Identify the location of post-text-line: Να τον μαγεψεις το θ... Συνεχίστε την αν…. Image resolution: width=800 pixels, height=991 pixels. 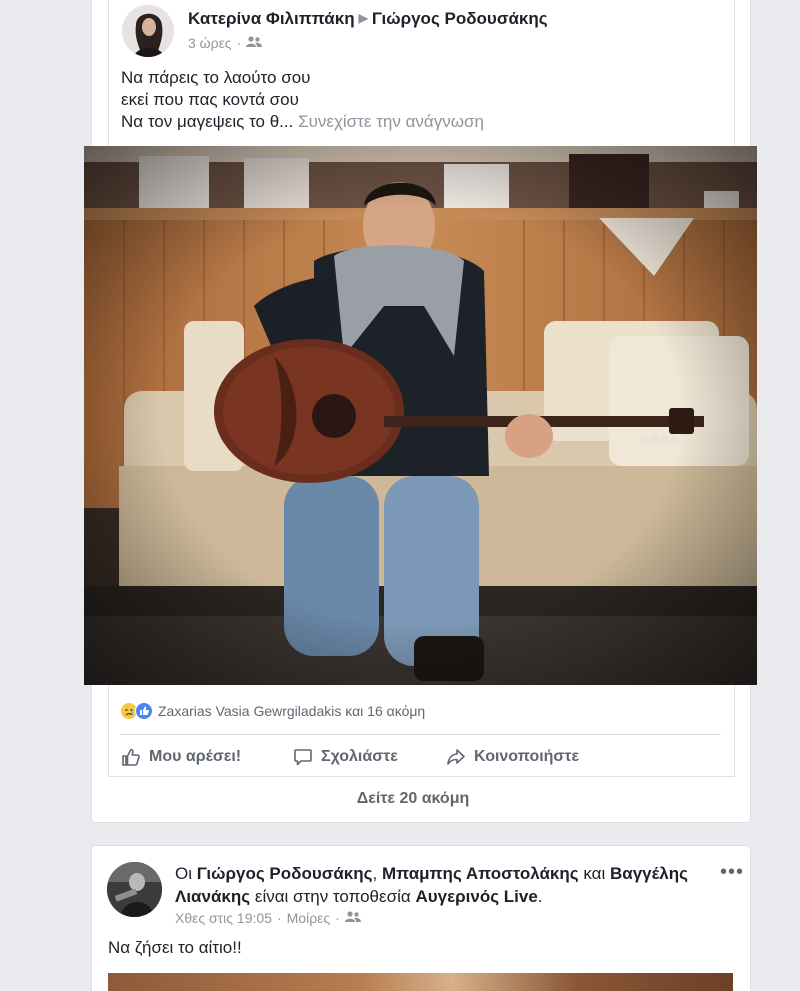
(302, 122).